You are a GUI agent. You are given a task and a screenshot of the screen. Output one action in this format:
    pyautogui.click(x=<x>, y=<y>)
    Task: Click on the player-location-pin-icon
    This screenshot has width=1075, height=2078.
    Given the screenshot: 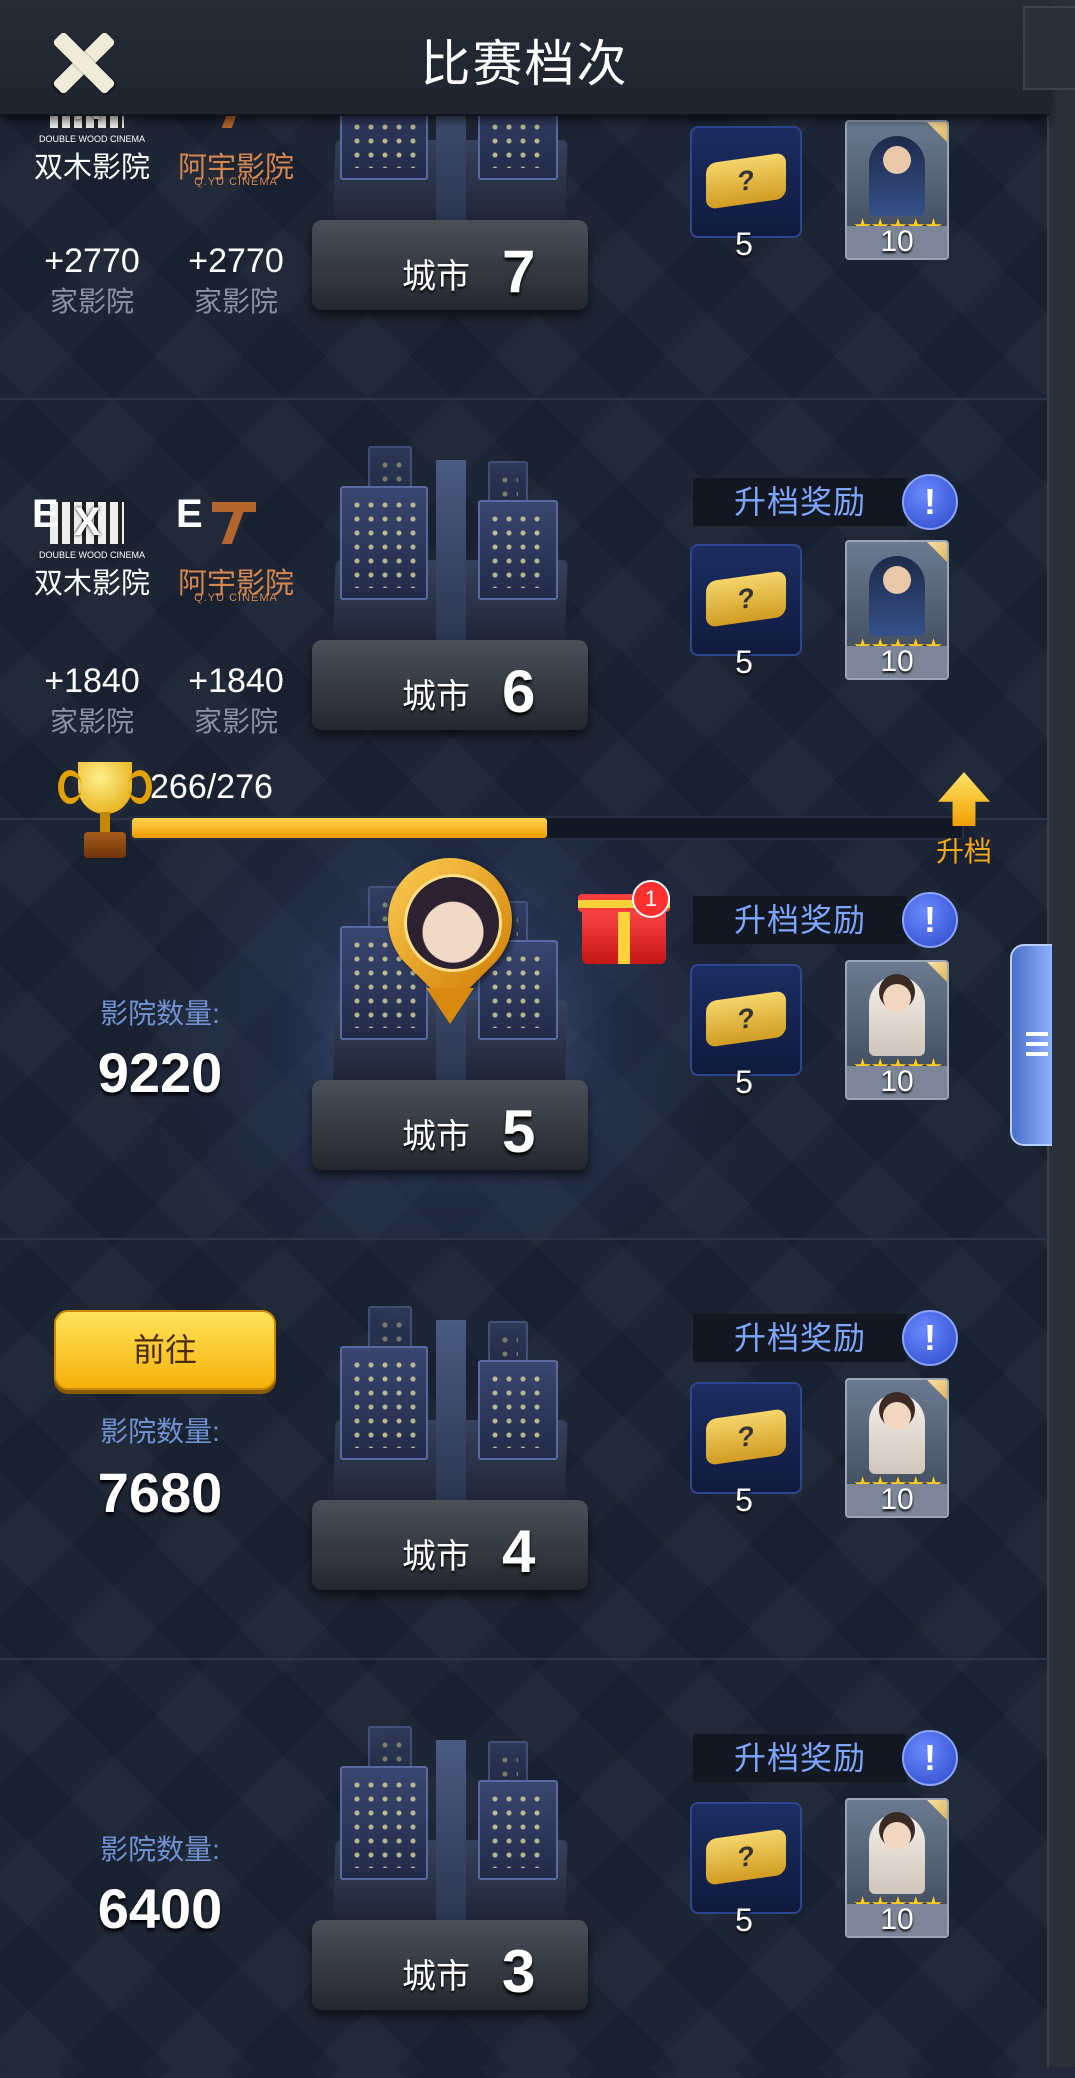 What is the action you would take?
    pyautogui.click(x=450, y=929)
    